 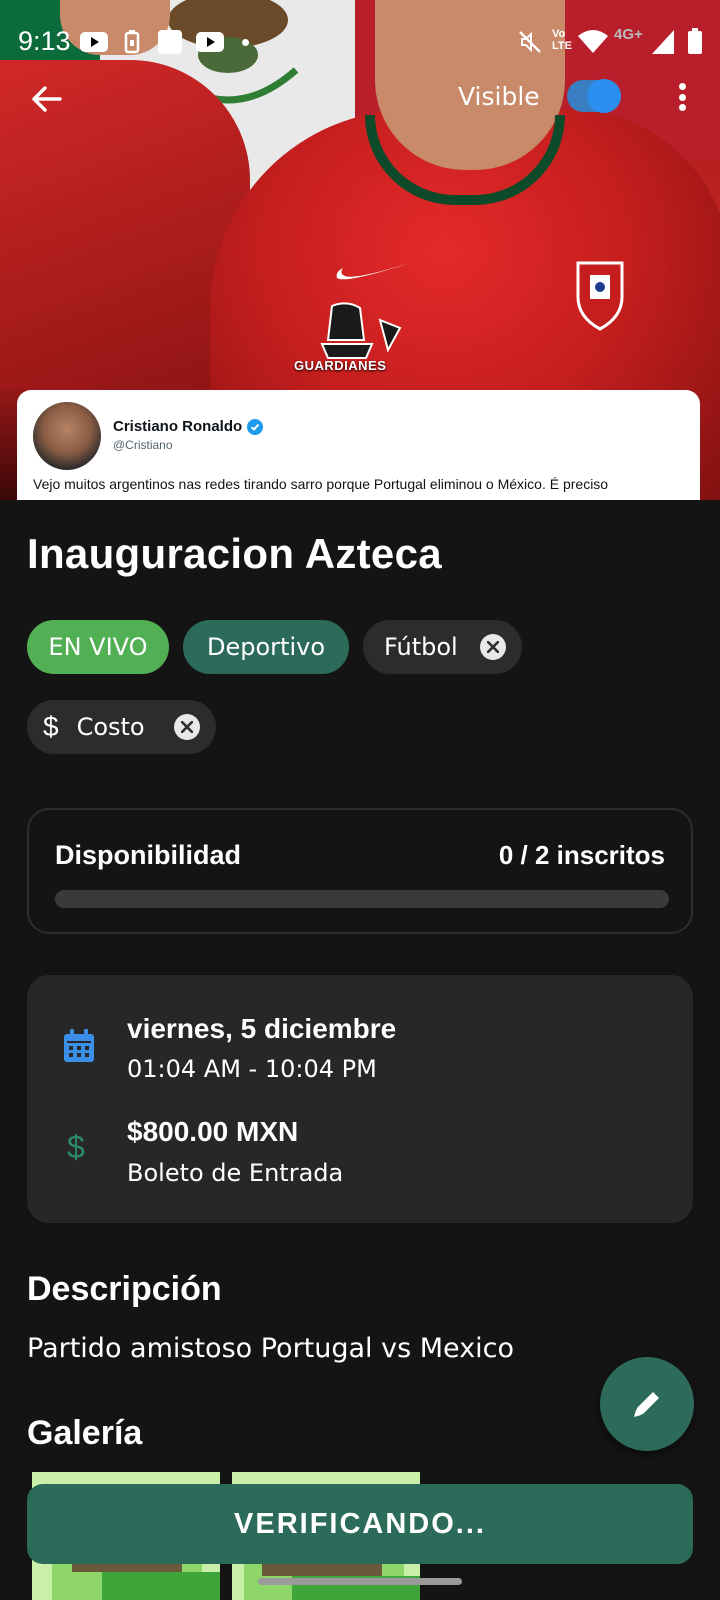 What do you see at coordinates (245, 42) in the screenshot?
I see `dot-icon` at bounding box center [245, 42].